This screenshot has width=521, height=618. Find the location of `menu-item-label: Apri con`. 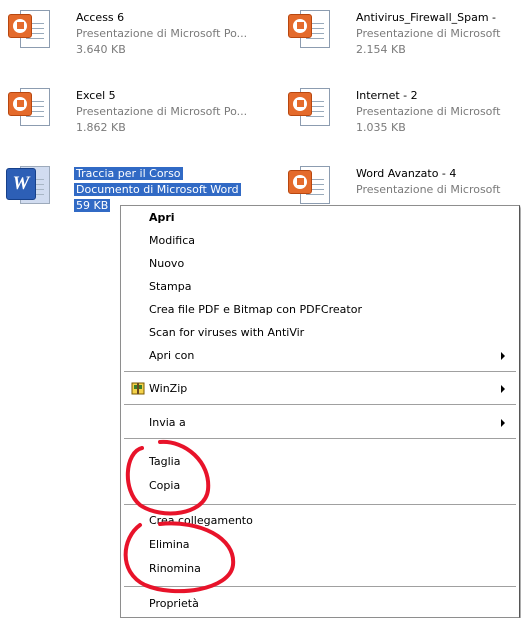

menu-item-label: Apri con is located at coordinates (172, 355).